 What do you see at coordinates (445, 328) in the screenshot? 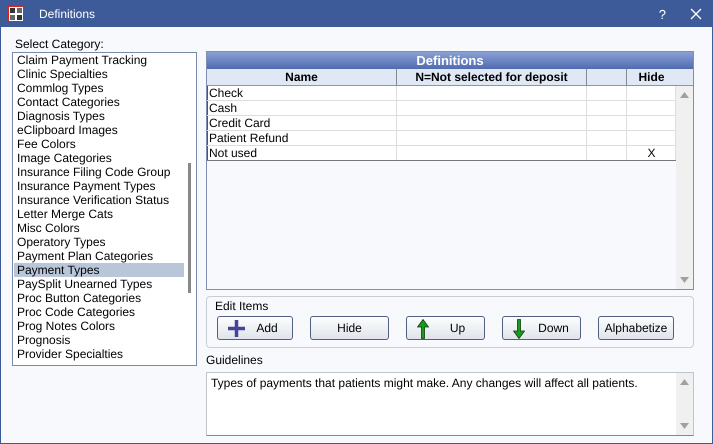
I see `edit-button: Up` at bounding box center [445, 328].